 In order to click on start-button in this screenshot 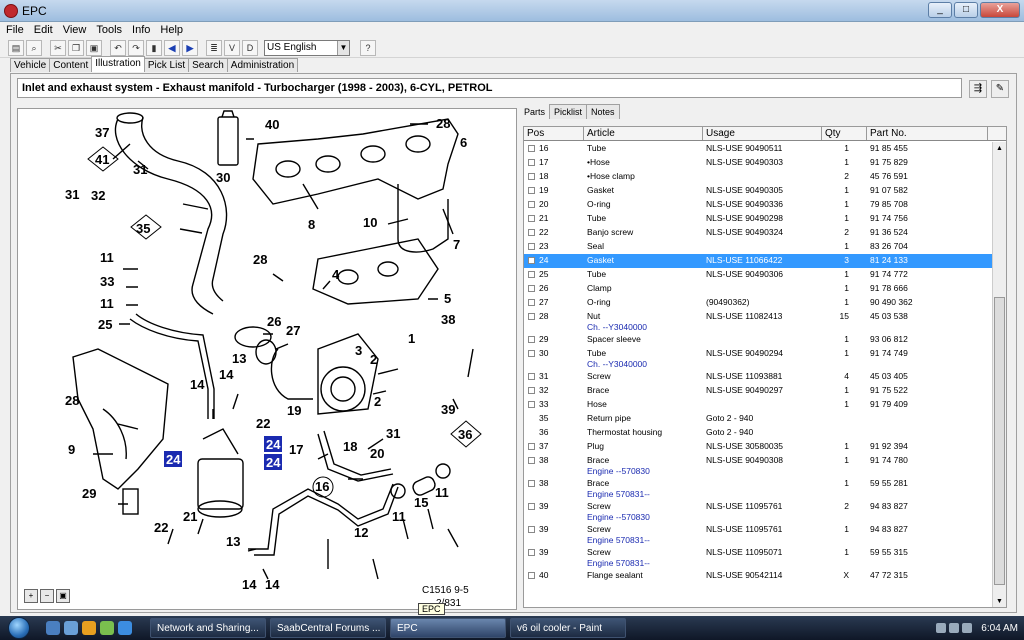, I will do `click(19, 628)`.